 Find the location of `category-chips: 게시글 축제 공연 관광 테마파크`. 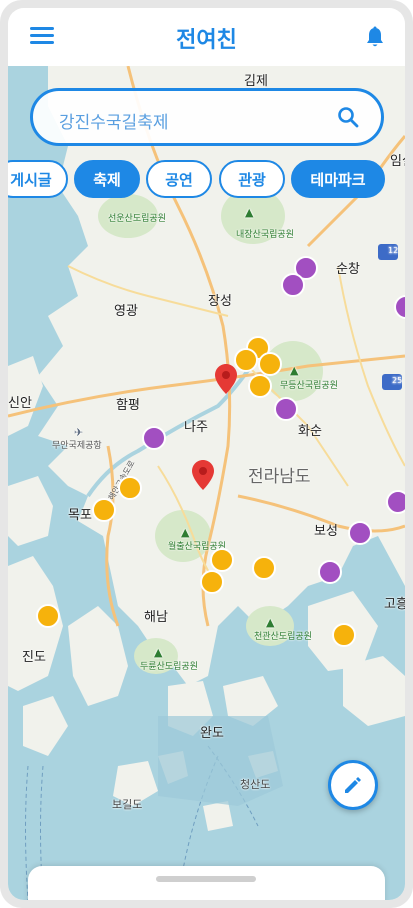

category-chips: 게시글 축제 공연 관광 테마파크 is located at coordinates (206, 179).